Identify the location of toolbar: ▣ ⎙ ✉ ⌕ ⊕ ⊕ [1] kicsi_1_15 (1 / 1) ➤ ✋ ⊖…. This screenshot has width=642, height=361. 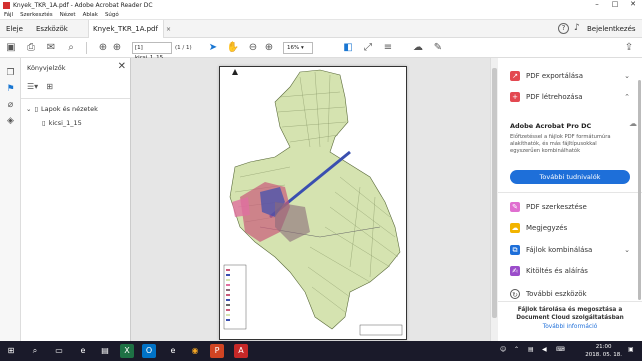
(321, 49).